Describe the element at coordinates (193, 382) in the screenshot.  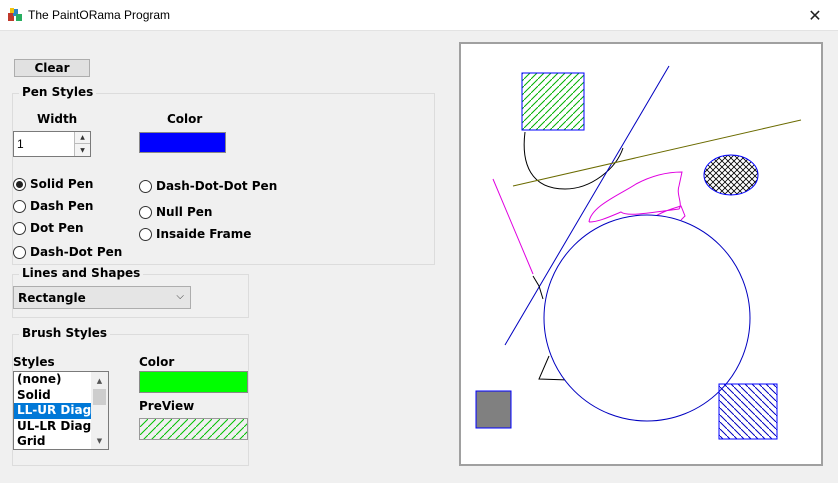
I see `brush-color-swatch` at that location.